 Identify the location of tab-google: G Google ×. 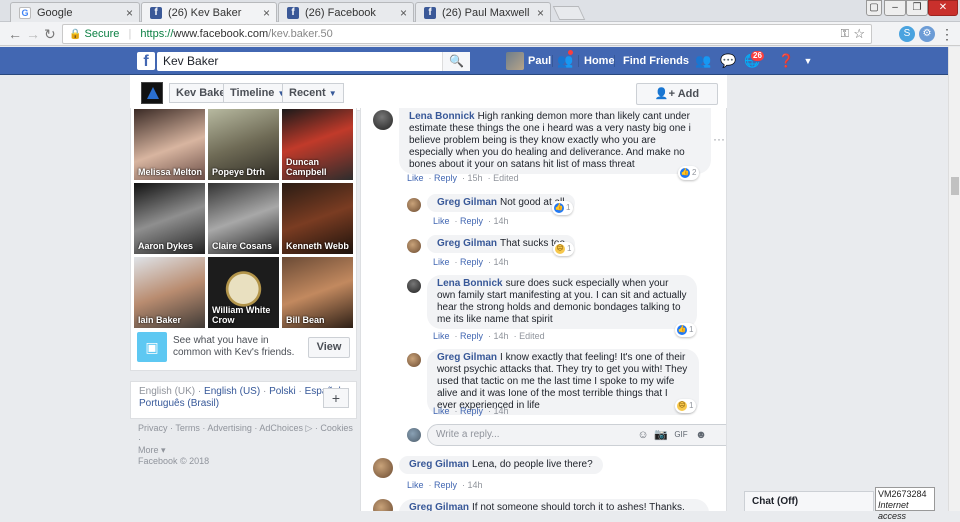
(75, 12).